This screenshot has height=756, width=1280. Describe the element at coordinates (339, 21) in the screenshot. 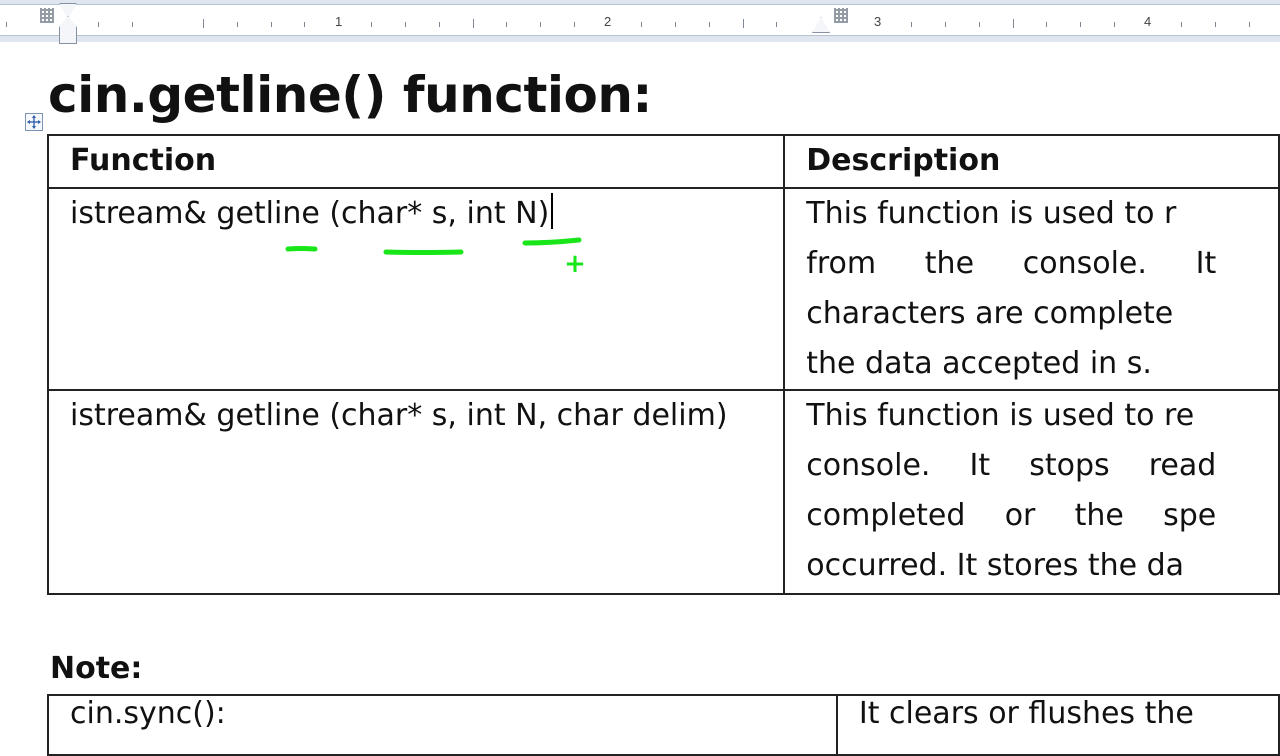

I see `ruler-number: 1` at that location.